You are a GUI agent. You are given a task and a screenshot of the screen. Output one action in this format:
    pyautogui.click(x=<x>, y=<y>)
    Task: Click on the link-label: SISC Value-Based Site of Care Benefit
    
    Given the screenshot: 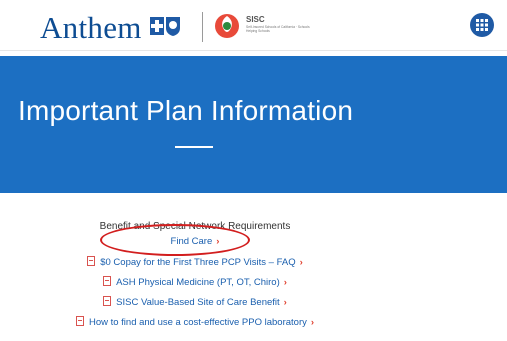 What is the action you would take?
    pyautogui.click(x=198, y=302)
    